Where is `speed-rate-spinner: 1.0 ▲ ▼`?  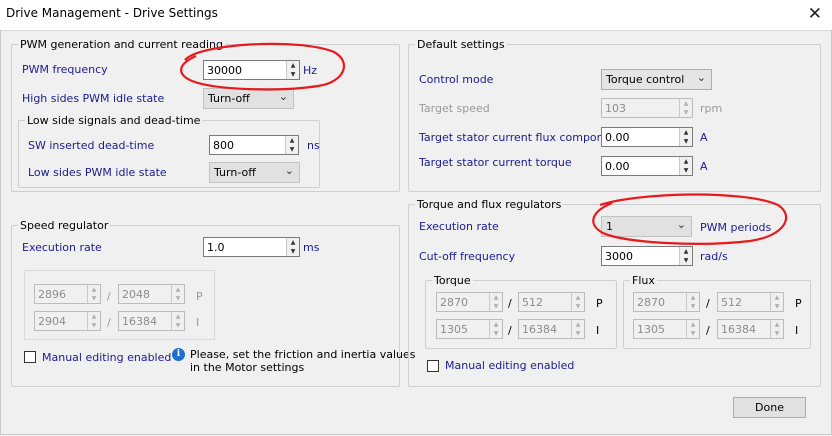 speed-rate-spinner: 1.0 ▲ ▼ is located at coordinates (251, 247).